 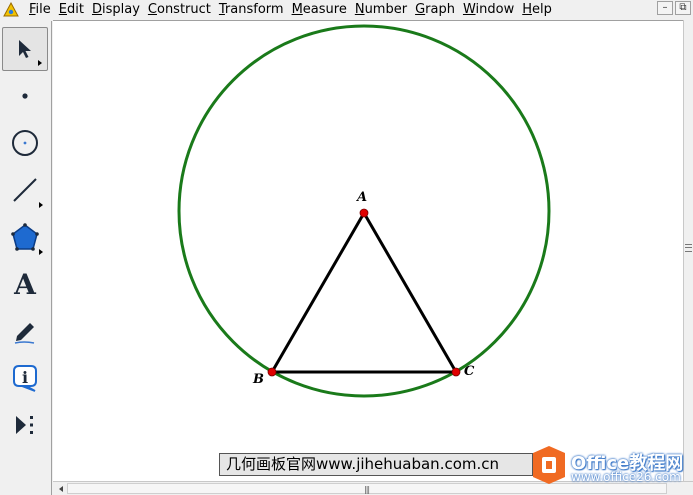 I want to click on menu-edit-mnemonic: E, so click(x=62, y=9).